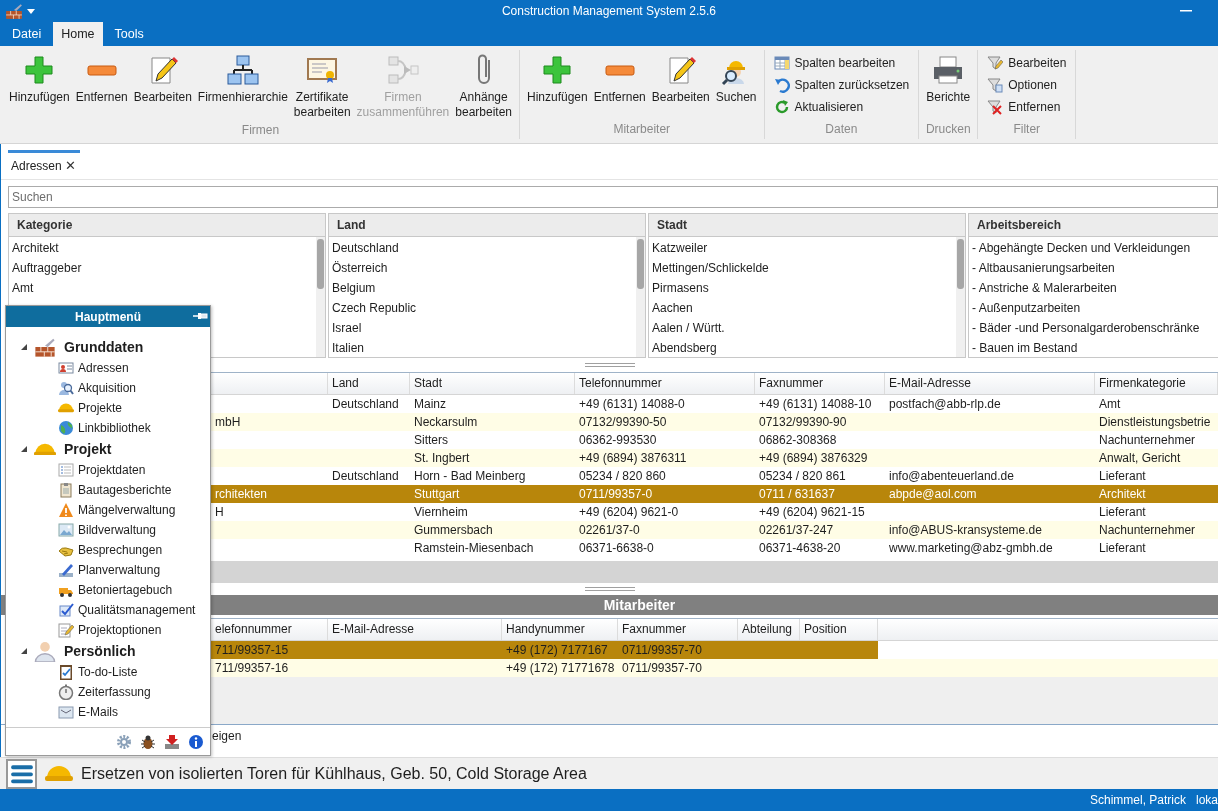 This screenshot has width=1218, height=811. What do you see at coordinates (252, 650) in the screenshot?
I see `table-cell-text: 711/99357-15` at bounding box center [252, 650].